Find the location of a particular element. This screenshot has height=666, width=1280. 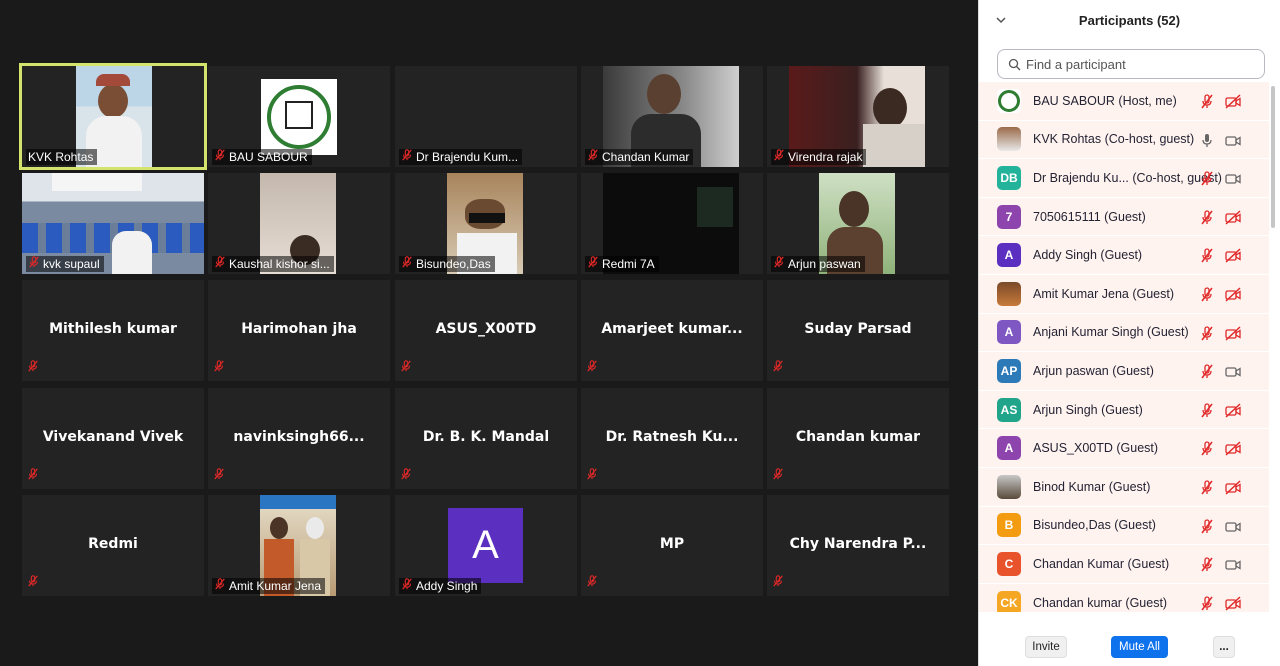

participant-row: DB Dr Brajendu Ku... (Co-host, guest) is located at coordinates (1124, 178).